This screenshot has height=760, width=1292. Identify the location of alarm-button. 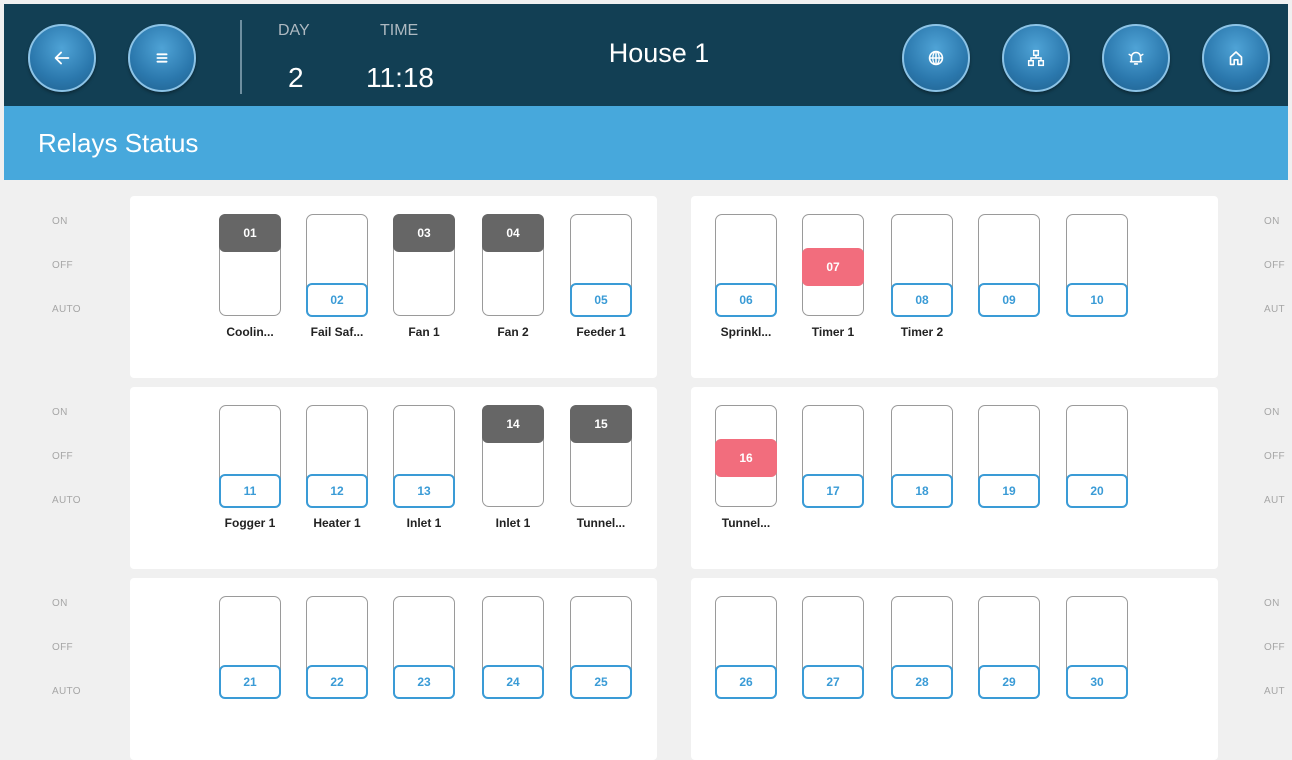
(1136, 58).